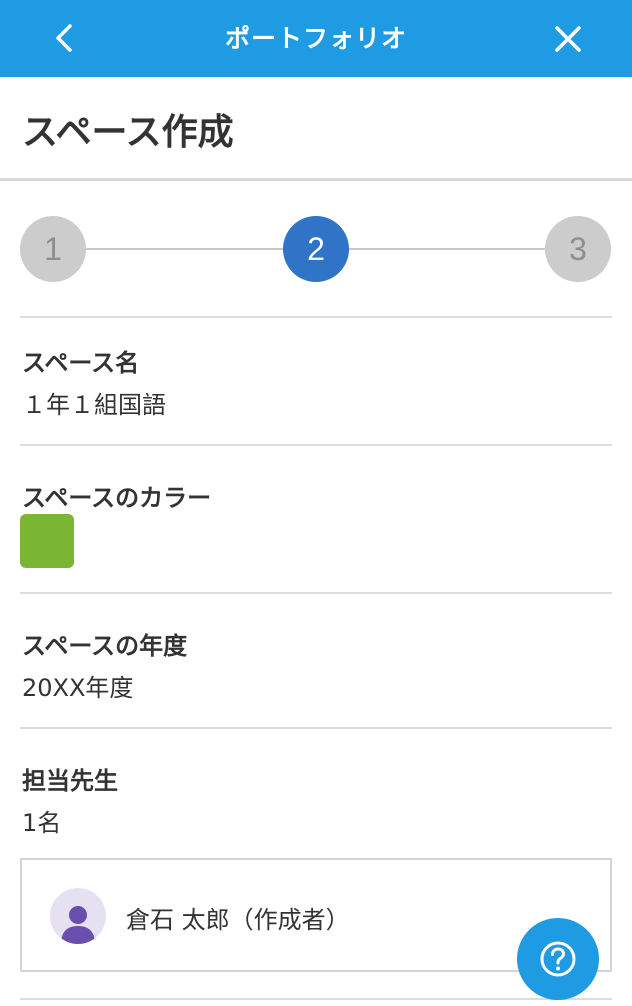 The height and width of the screenshot is (1006, 632). What do you see at coordinates (128, 132) in the screenshot?
I see `page-title: スペース作成` at bounding box center [128, 132].